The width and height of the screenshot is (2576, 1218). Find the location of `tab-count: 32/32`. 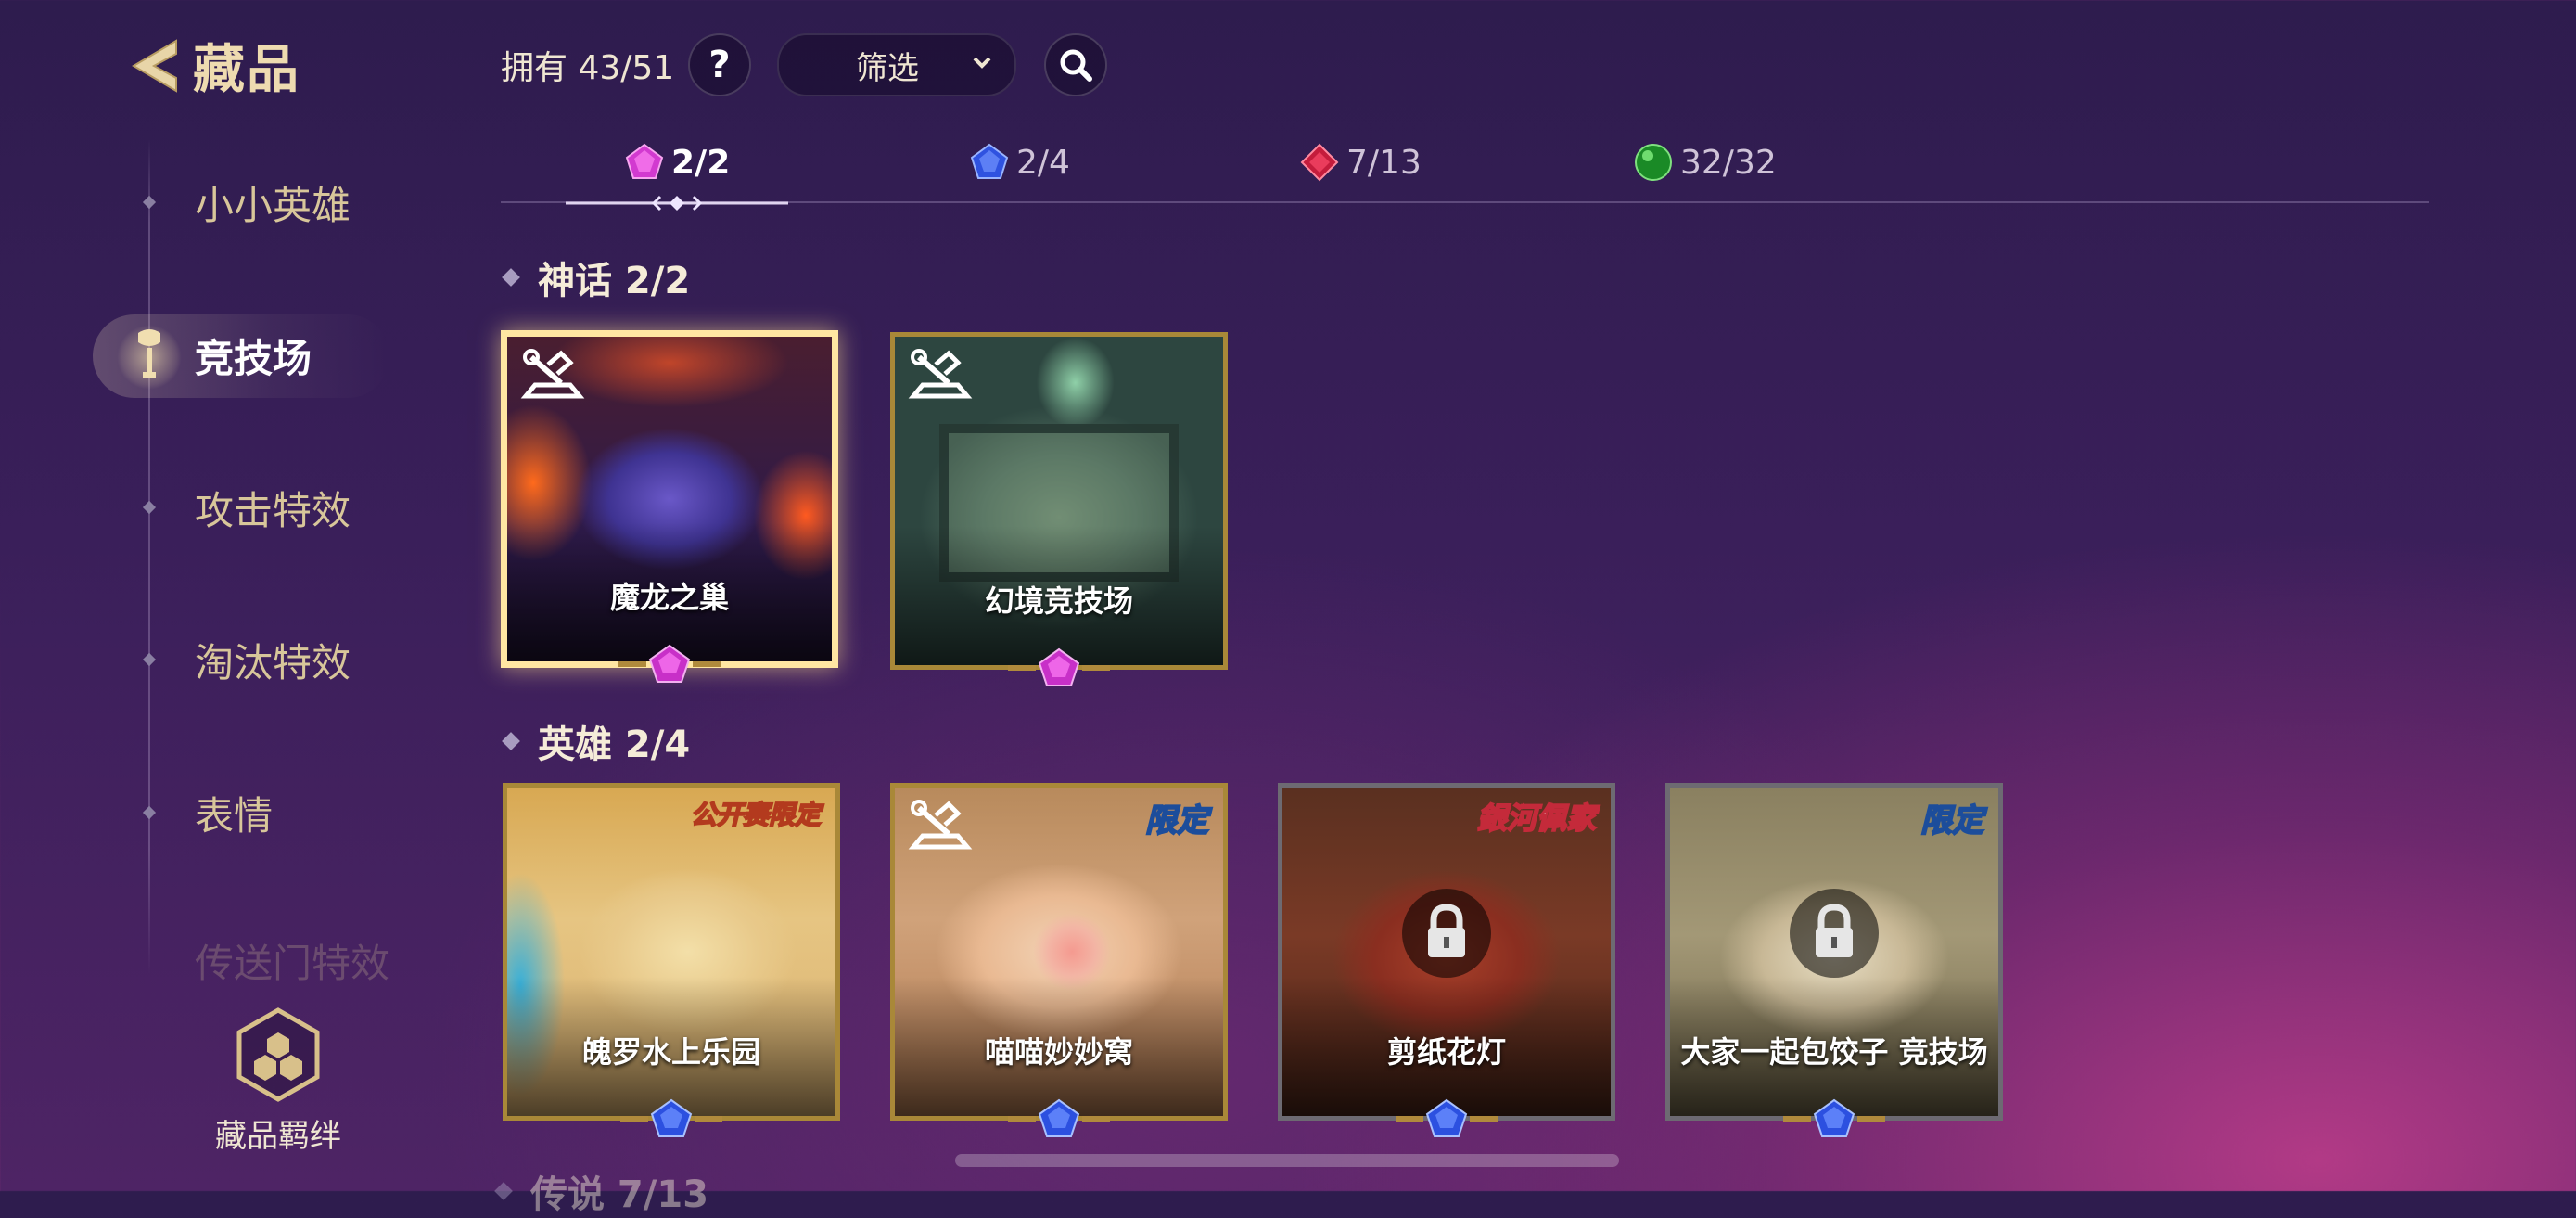

tab-count: 32/32 is located at coordinates (1728, 162).